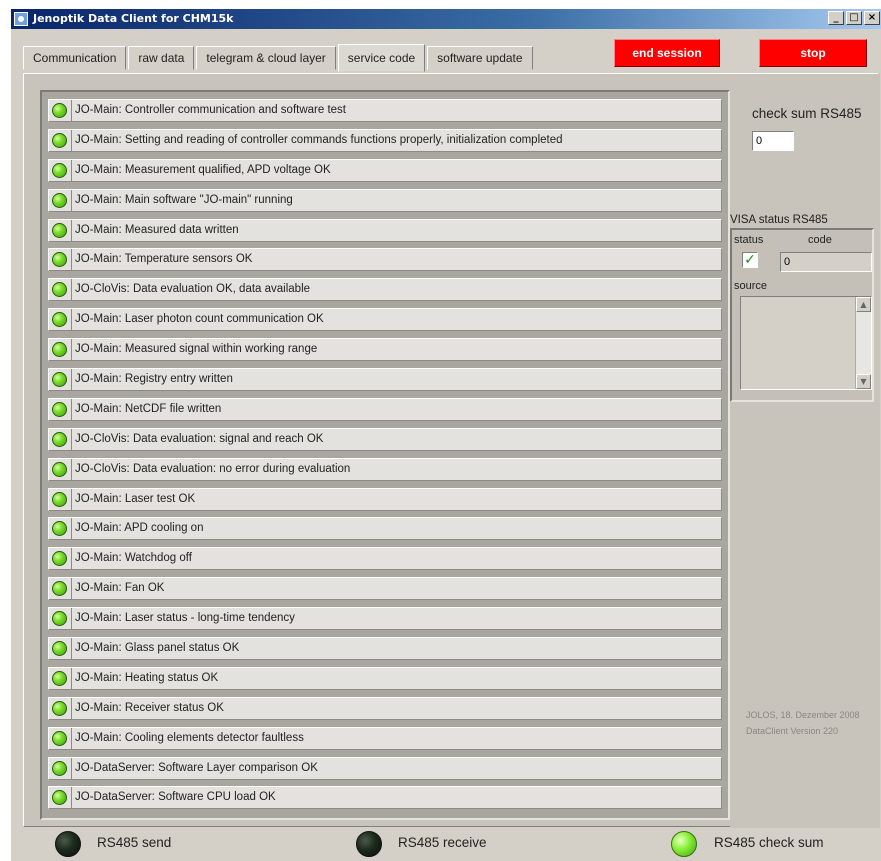  What do you see at coordinates (396, 649) in the screenshot?
I see `status-text: JO-Main: Glass panel status OK` at bounding box center [396, 649].